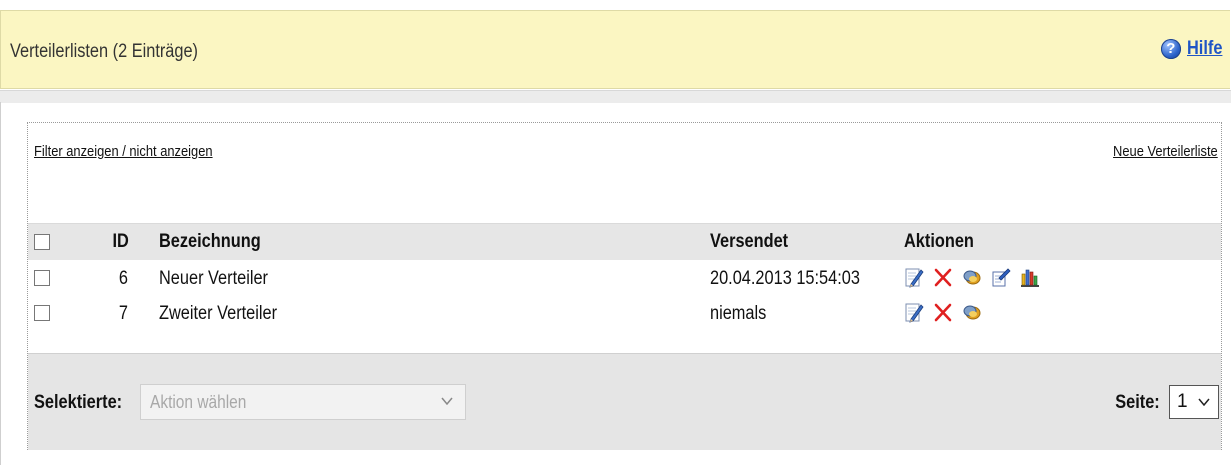  What do you see at coordinates (78, 402) in the screenshot?
I see `selected-label: Selektierte:` at bounding box center [78, 402].